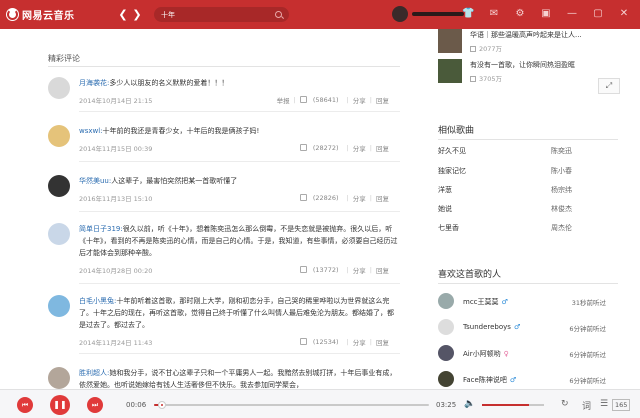  I want to click on fullscreen-icon: ⤢, so click(609, 86).